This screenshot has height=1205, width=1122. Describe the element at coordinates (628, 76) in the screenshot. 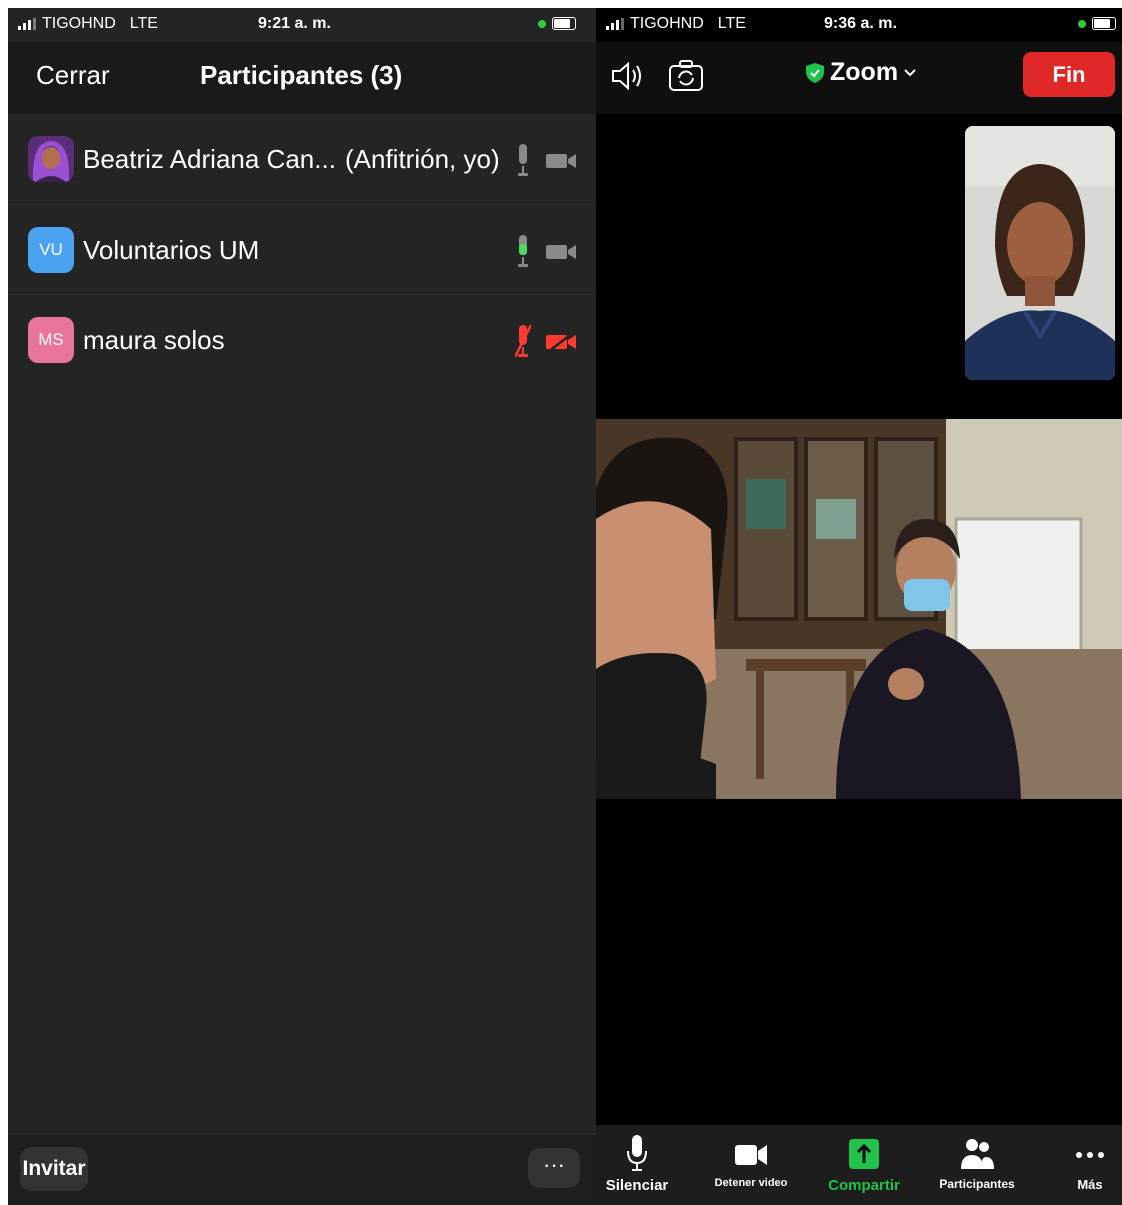

I see `speaker-icon` at that location.